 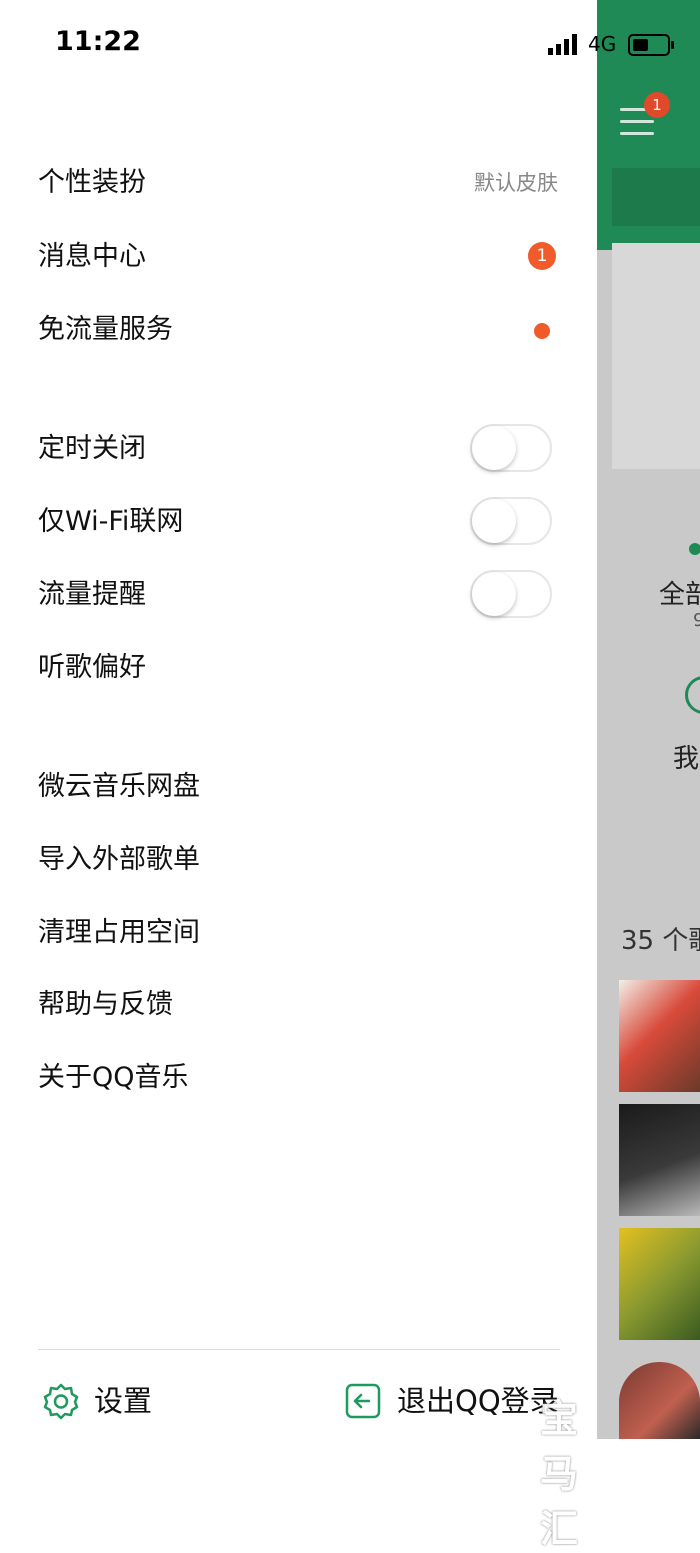 I want to click on data-reminder-toggle, so click(x=511, y=594).